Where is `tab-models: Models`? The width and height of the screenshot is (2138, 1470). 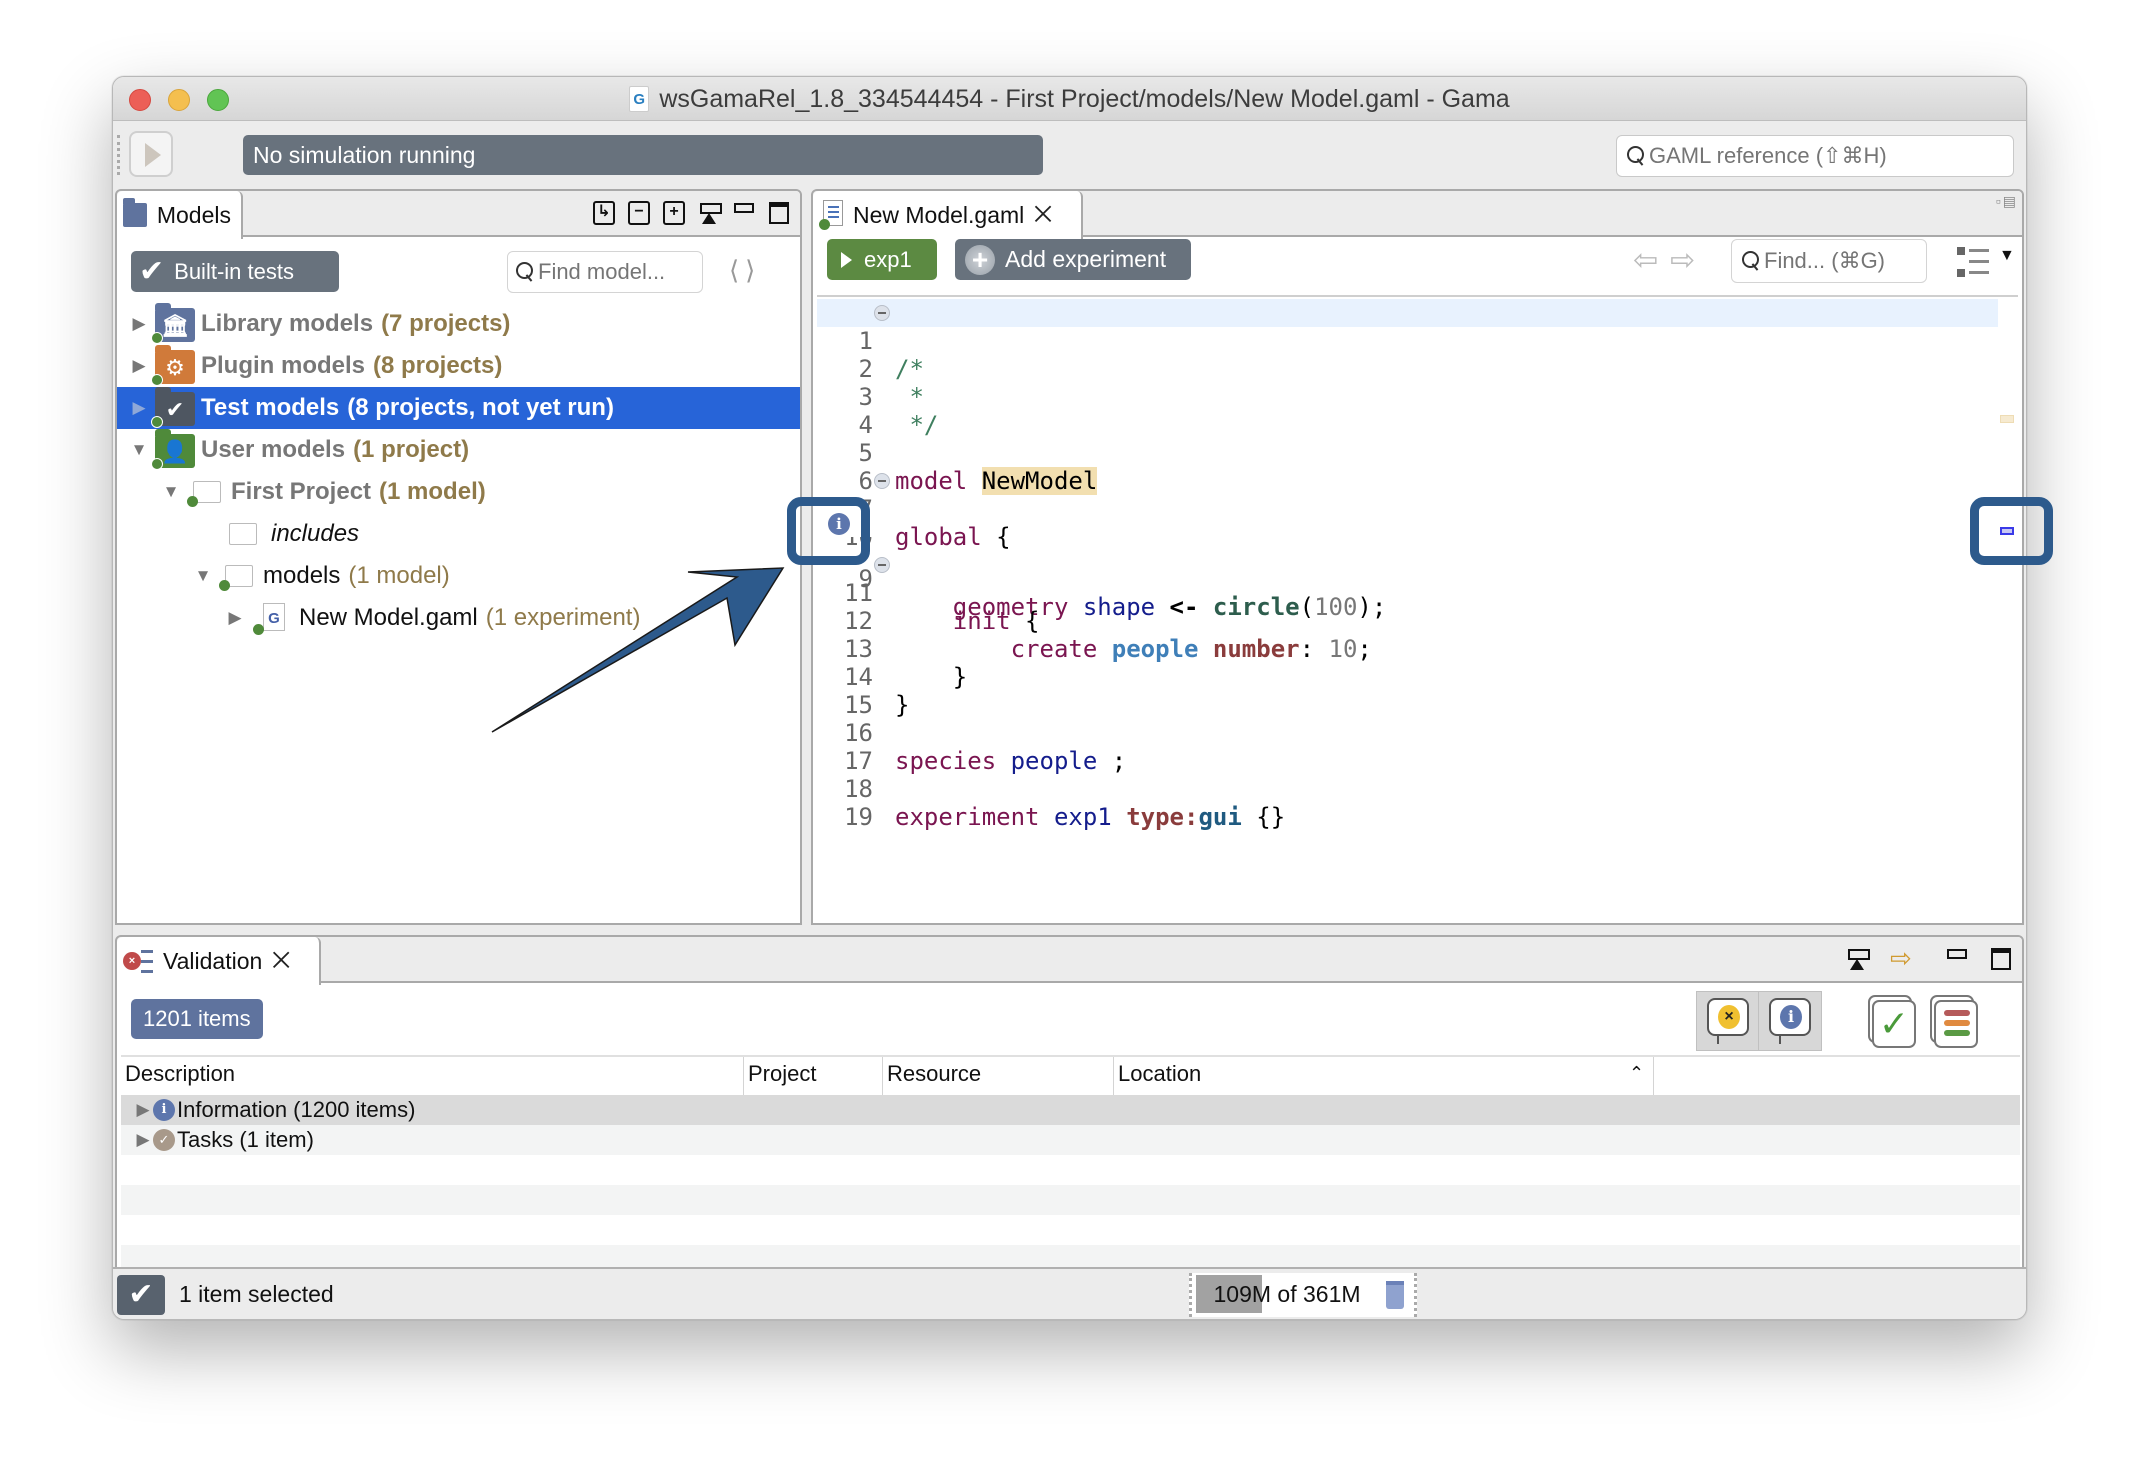 tab-models: Models is located at coordinates (180, 215).